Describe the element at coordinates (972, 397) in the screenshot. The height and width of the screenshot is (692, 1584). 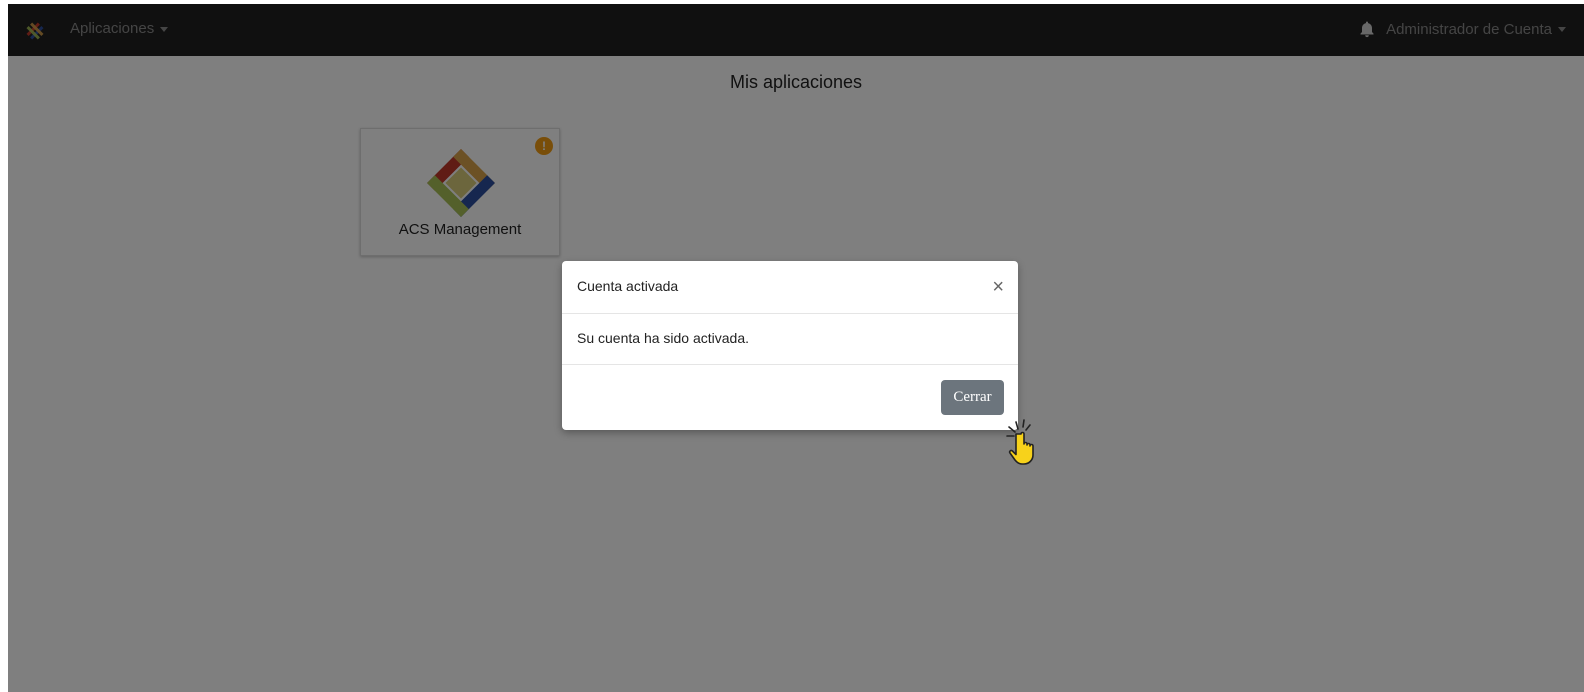
I see `close-button: Cerrar` at that location.